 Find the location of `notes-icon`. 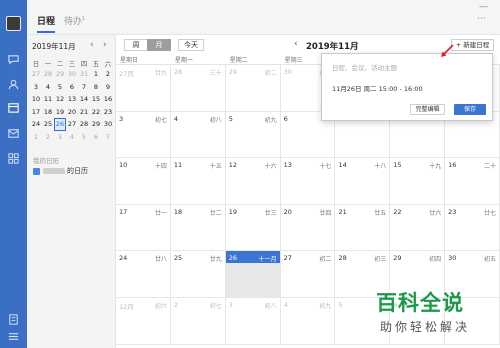

notes-icon is located at coordinates (13, 319).